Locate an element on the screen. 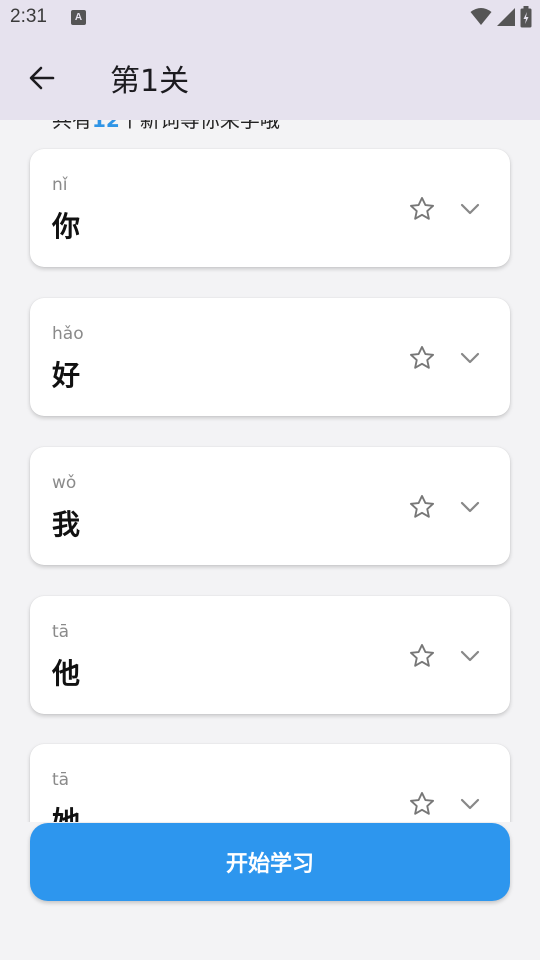 The width and height of the screenshot is (540, 960). intro-text: 共有12个新词等你来学哦 is located at coordinates (166, 126).